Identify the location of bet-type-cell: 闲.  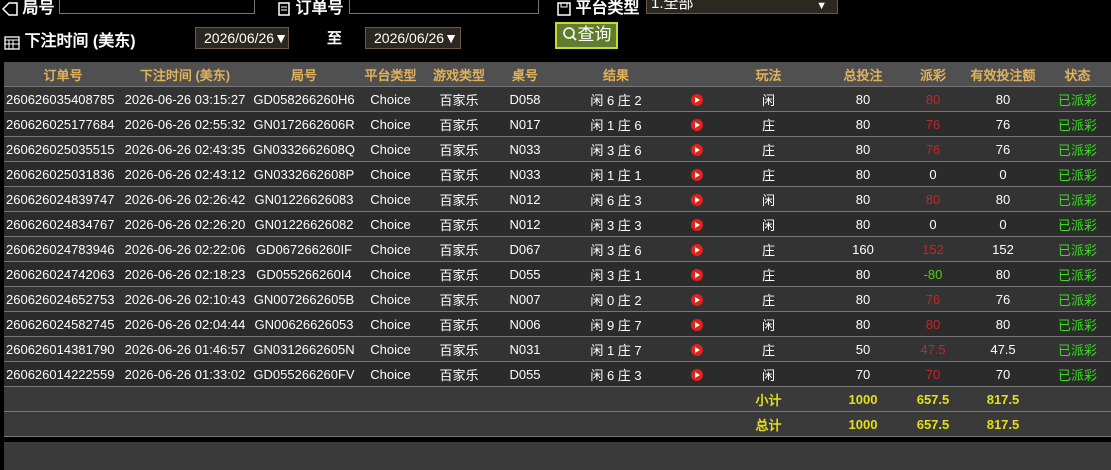
(768, 374).